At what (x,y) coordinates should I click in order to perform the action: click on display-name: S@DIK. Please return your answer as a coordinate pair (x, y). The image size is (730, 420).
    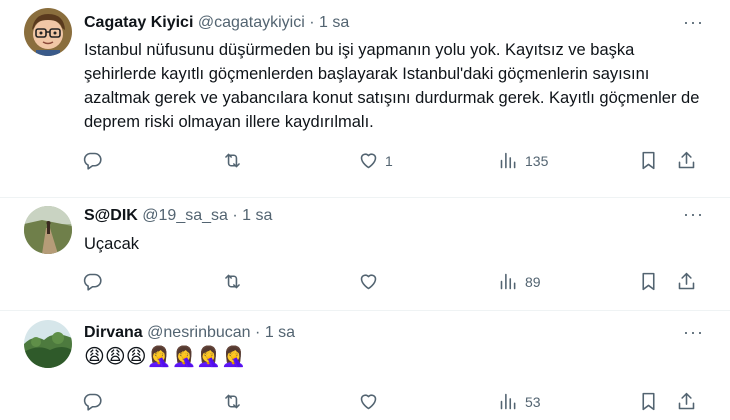
    Looking at the image, I should click on (111, 215).